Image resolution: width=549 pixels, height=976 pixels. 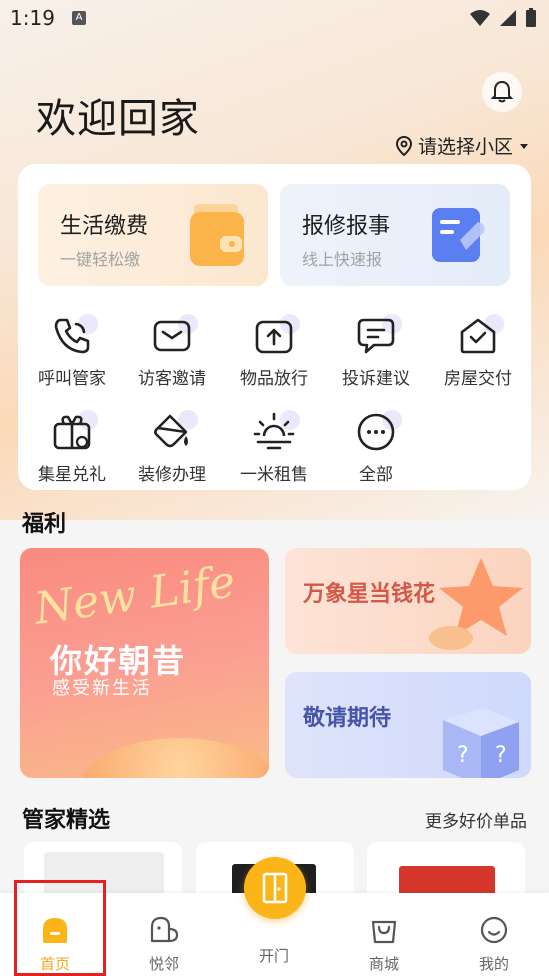 I want to click on service-rental-sale: 一米租售, so click(x=274, y=447).